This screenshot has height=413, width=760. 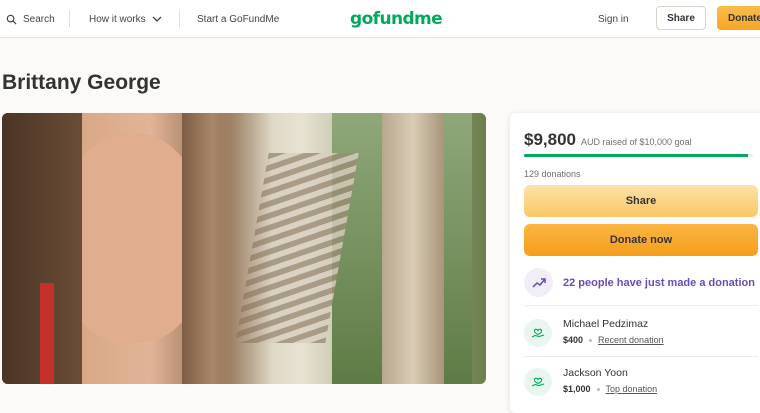 I want to click on search-label: Search, so click(x=39, y=19).